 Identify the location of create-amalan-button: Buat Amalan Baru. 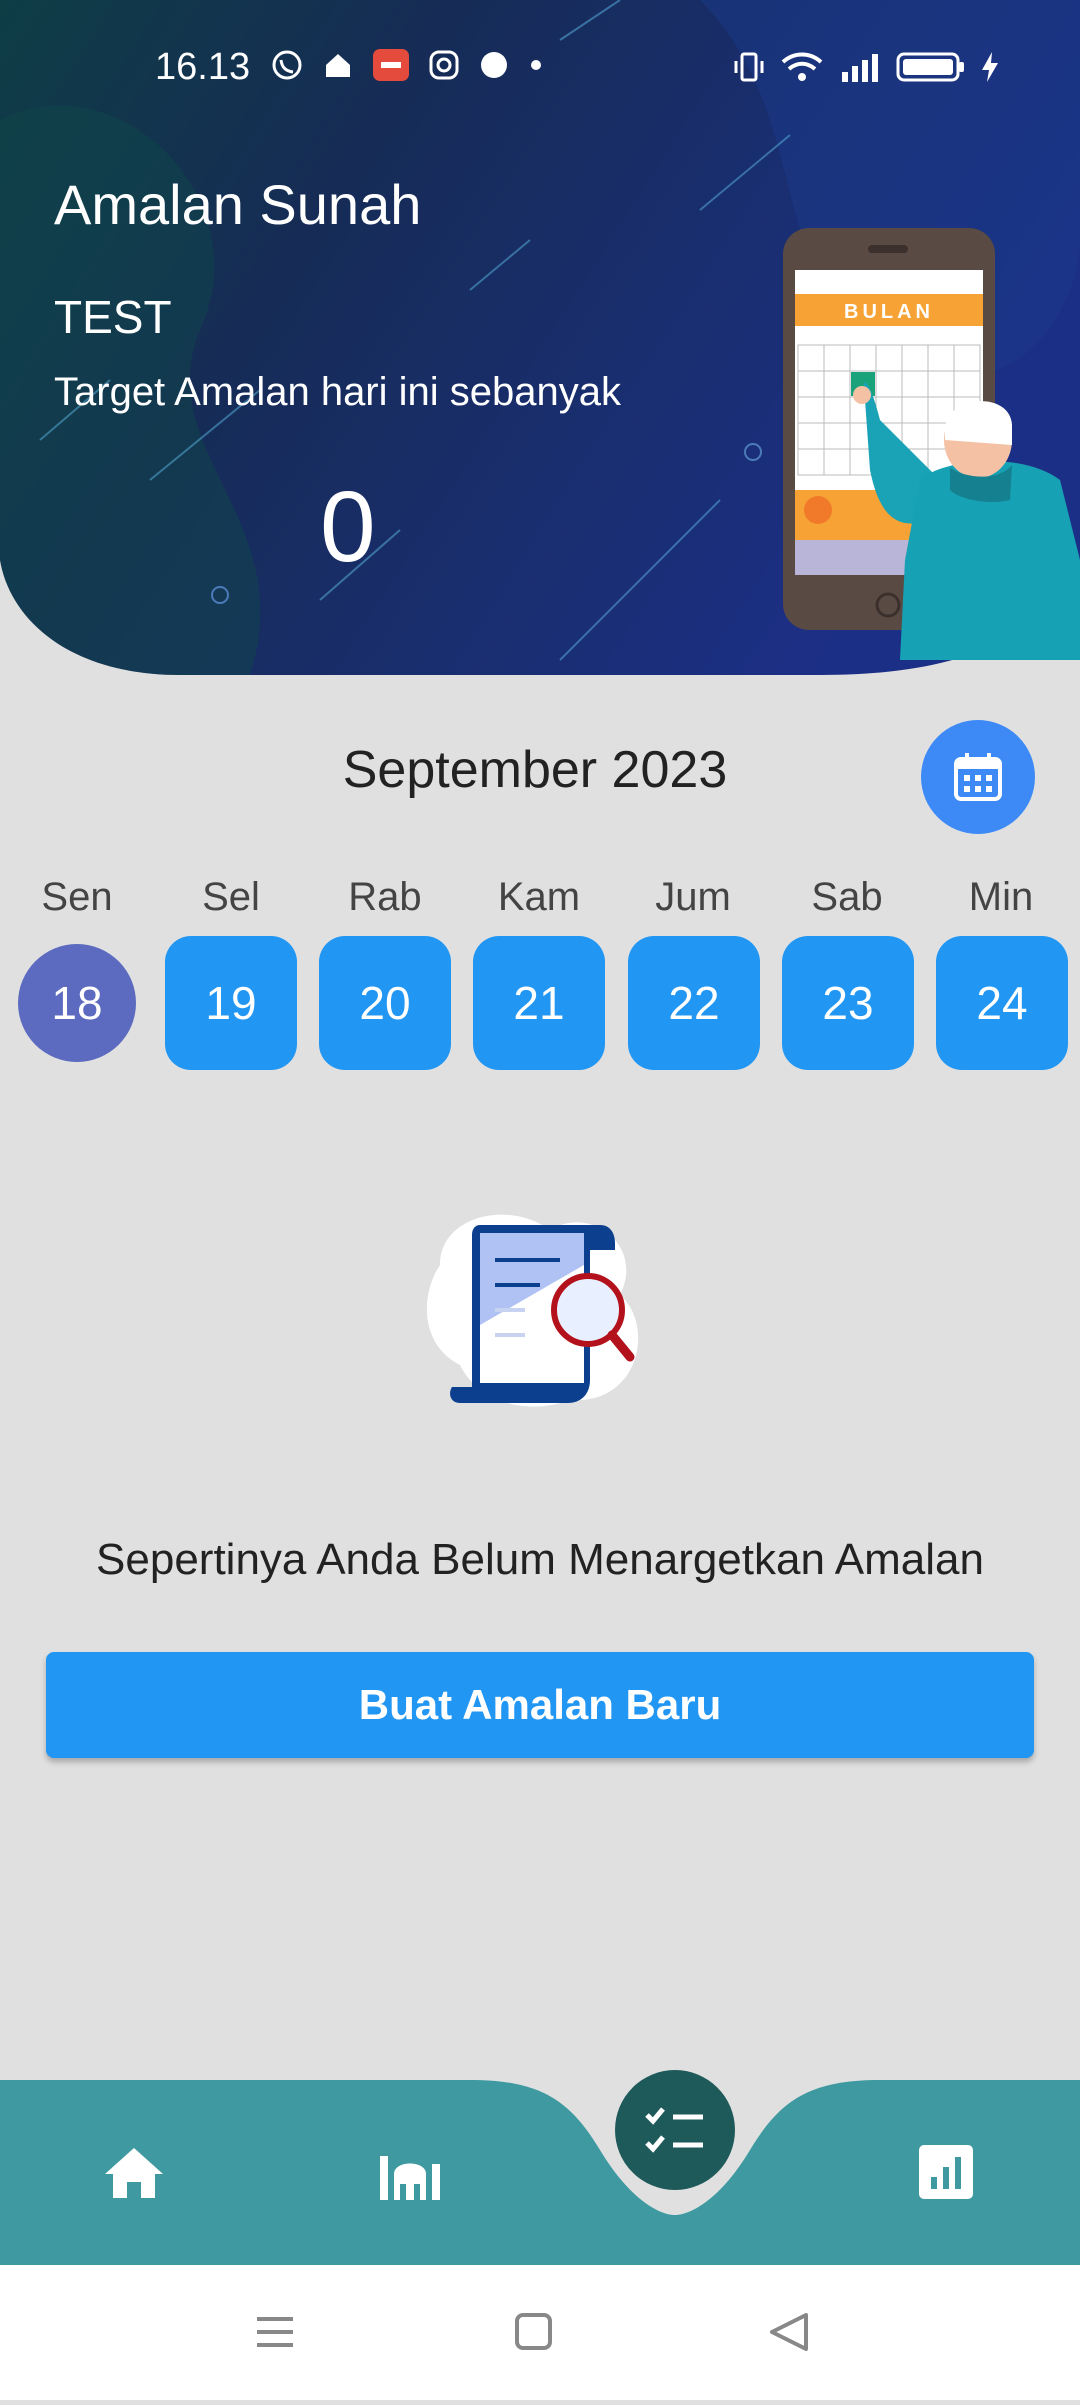
(540, 1705).